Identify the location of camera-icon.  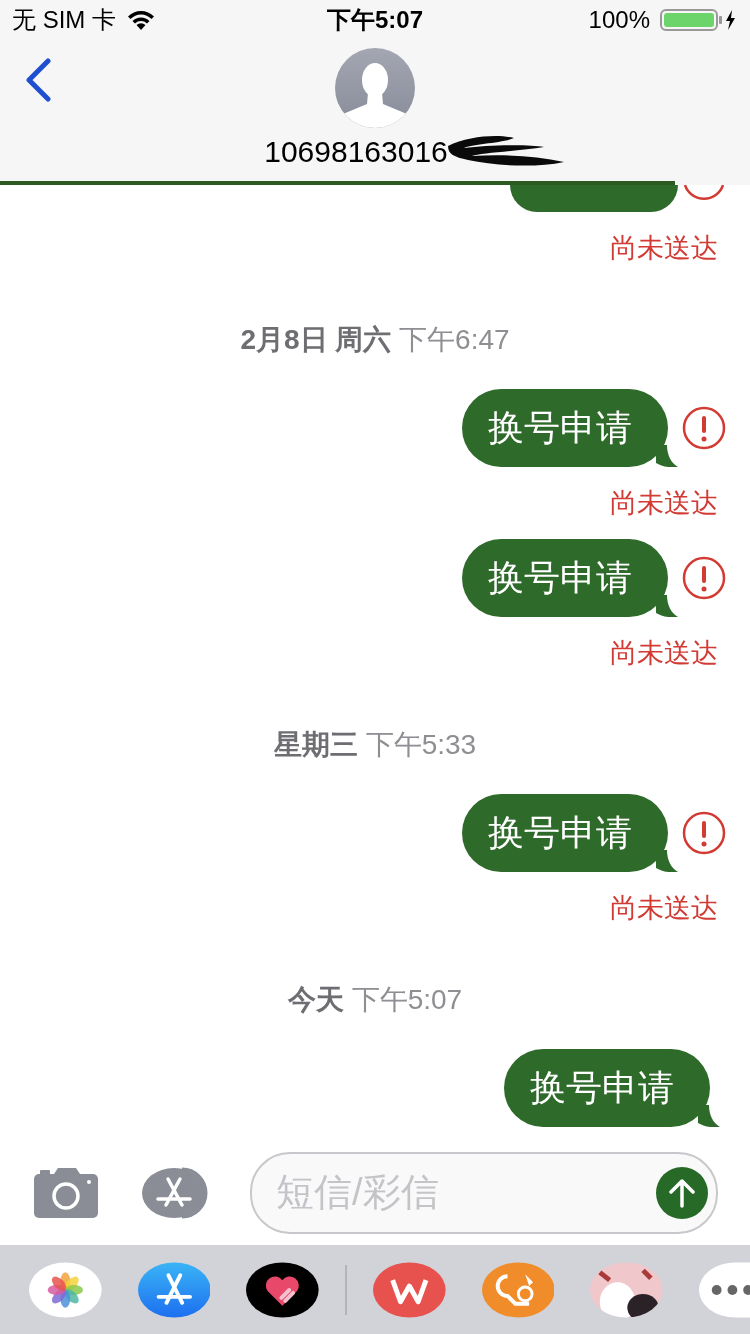
(67, 1192).